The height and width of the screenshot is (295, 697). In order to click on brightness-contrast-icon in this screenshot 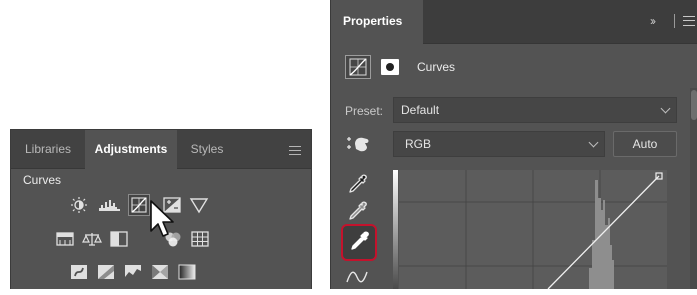, I will do `click(79, 205)`.